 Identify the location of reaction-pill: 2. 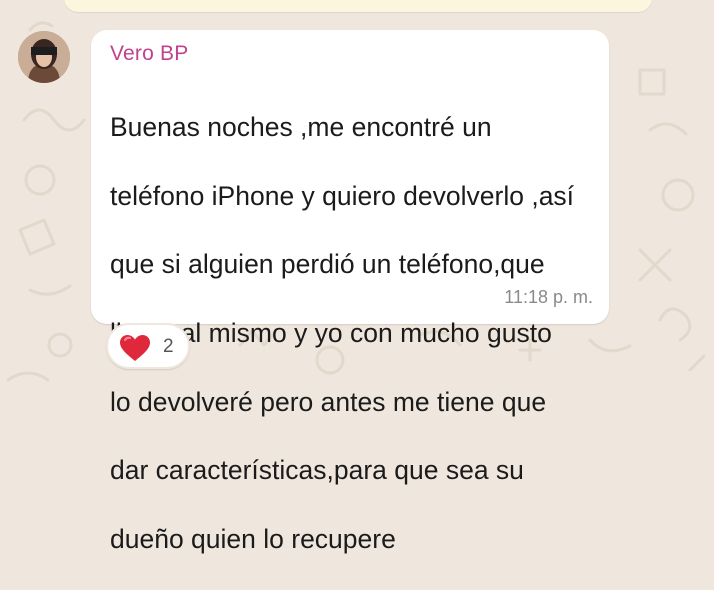
(148, 346).